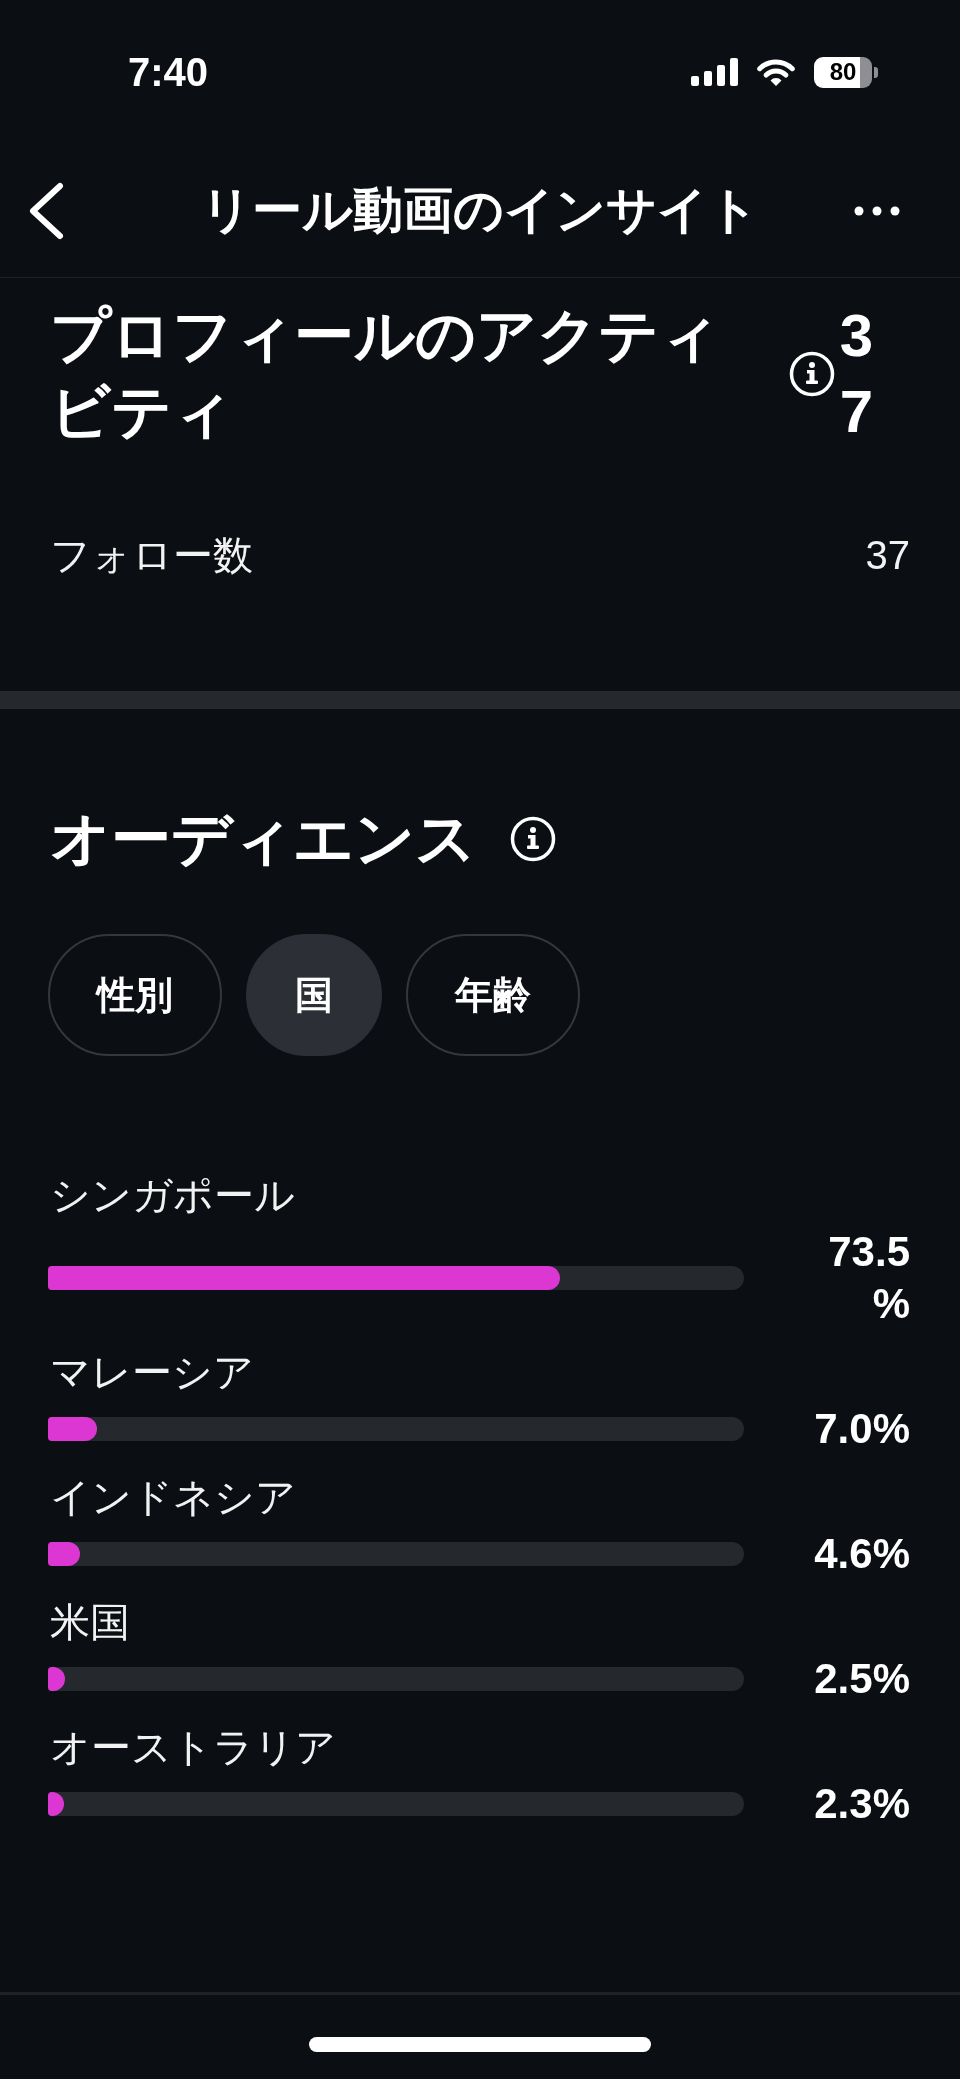 Image resolution: width=960 pixels, height=2079 pixels. What do you see at coordinates (861, 1429) in the screenshot?
I see `percent-value: 7.0%` at bounding box center [861, 1429].